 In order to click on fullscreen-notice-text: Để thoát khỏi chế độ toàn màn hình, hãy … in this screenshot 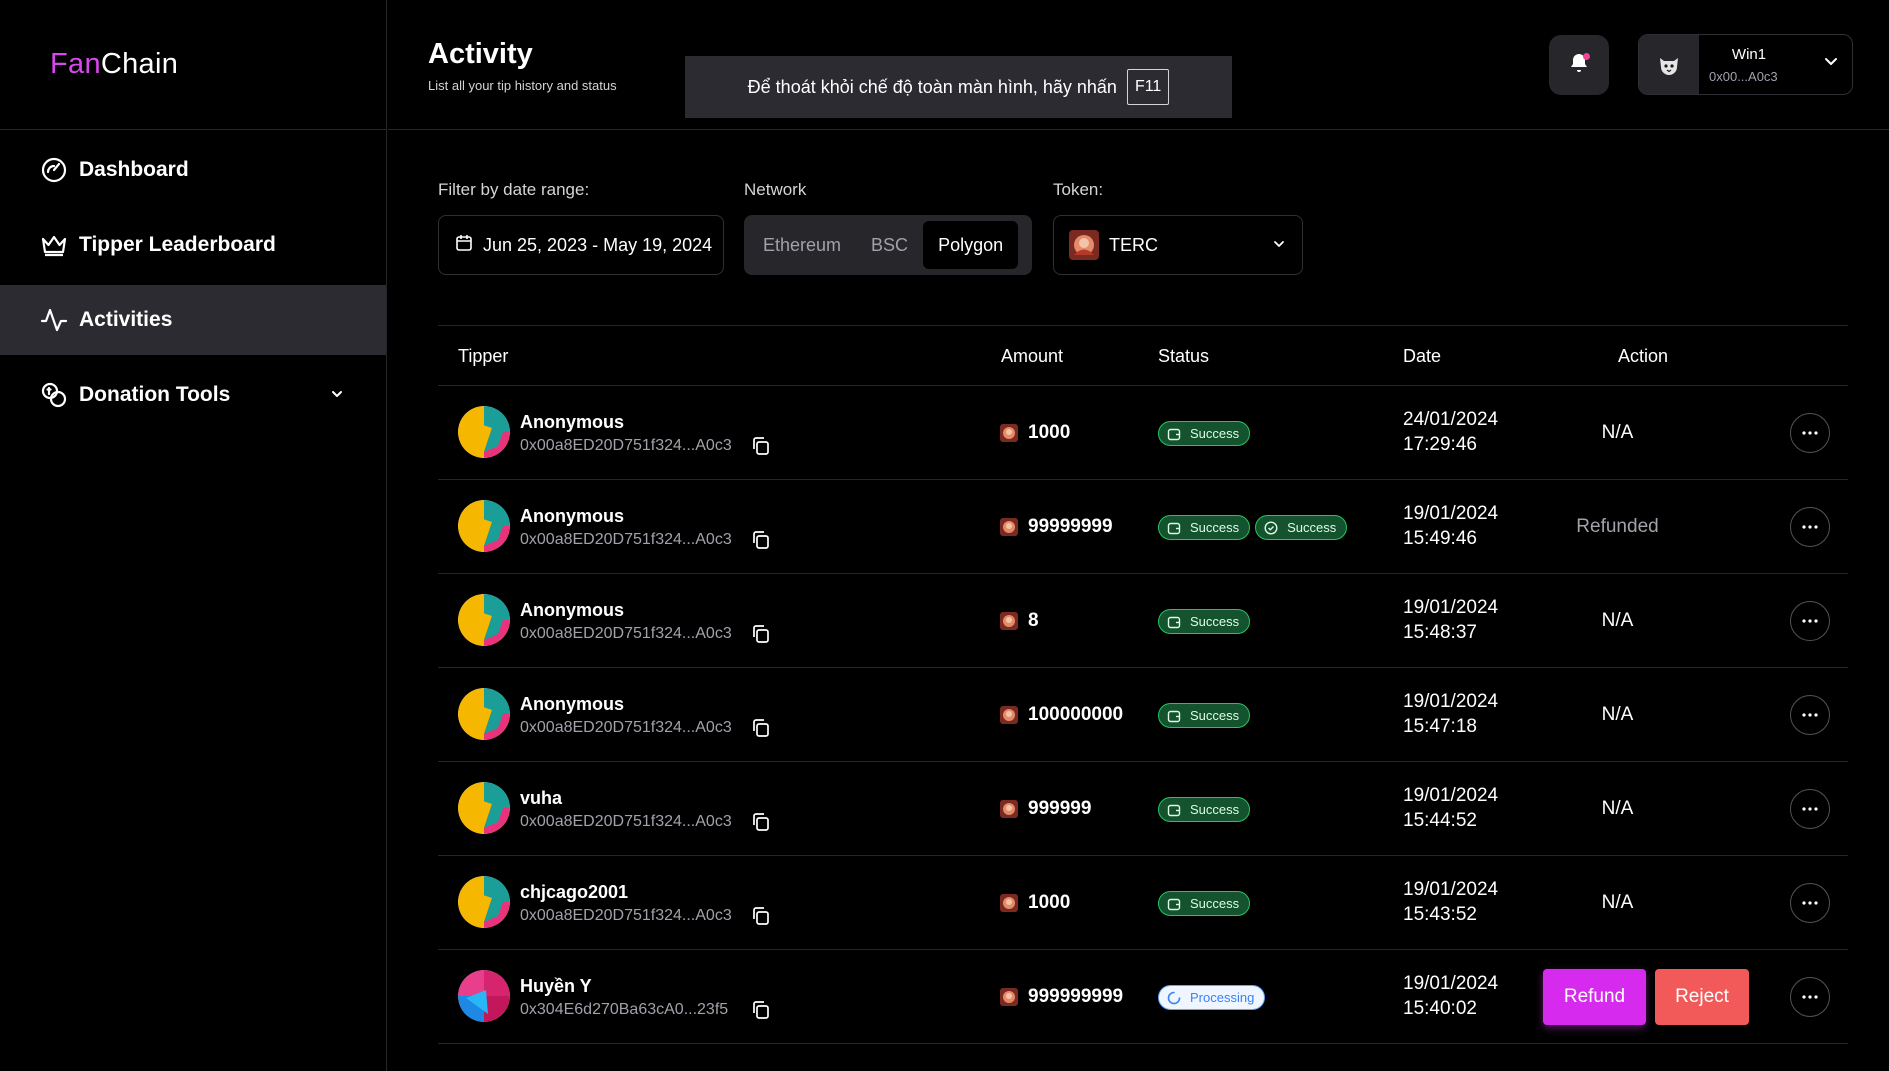, I will do `click(932, 86)`.